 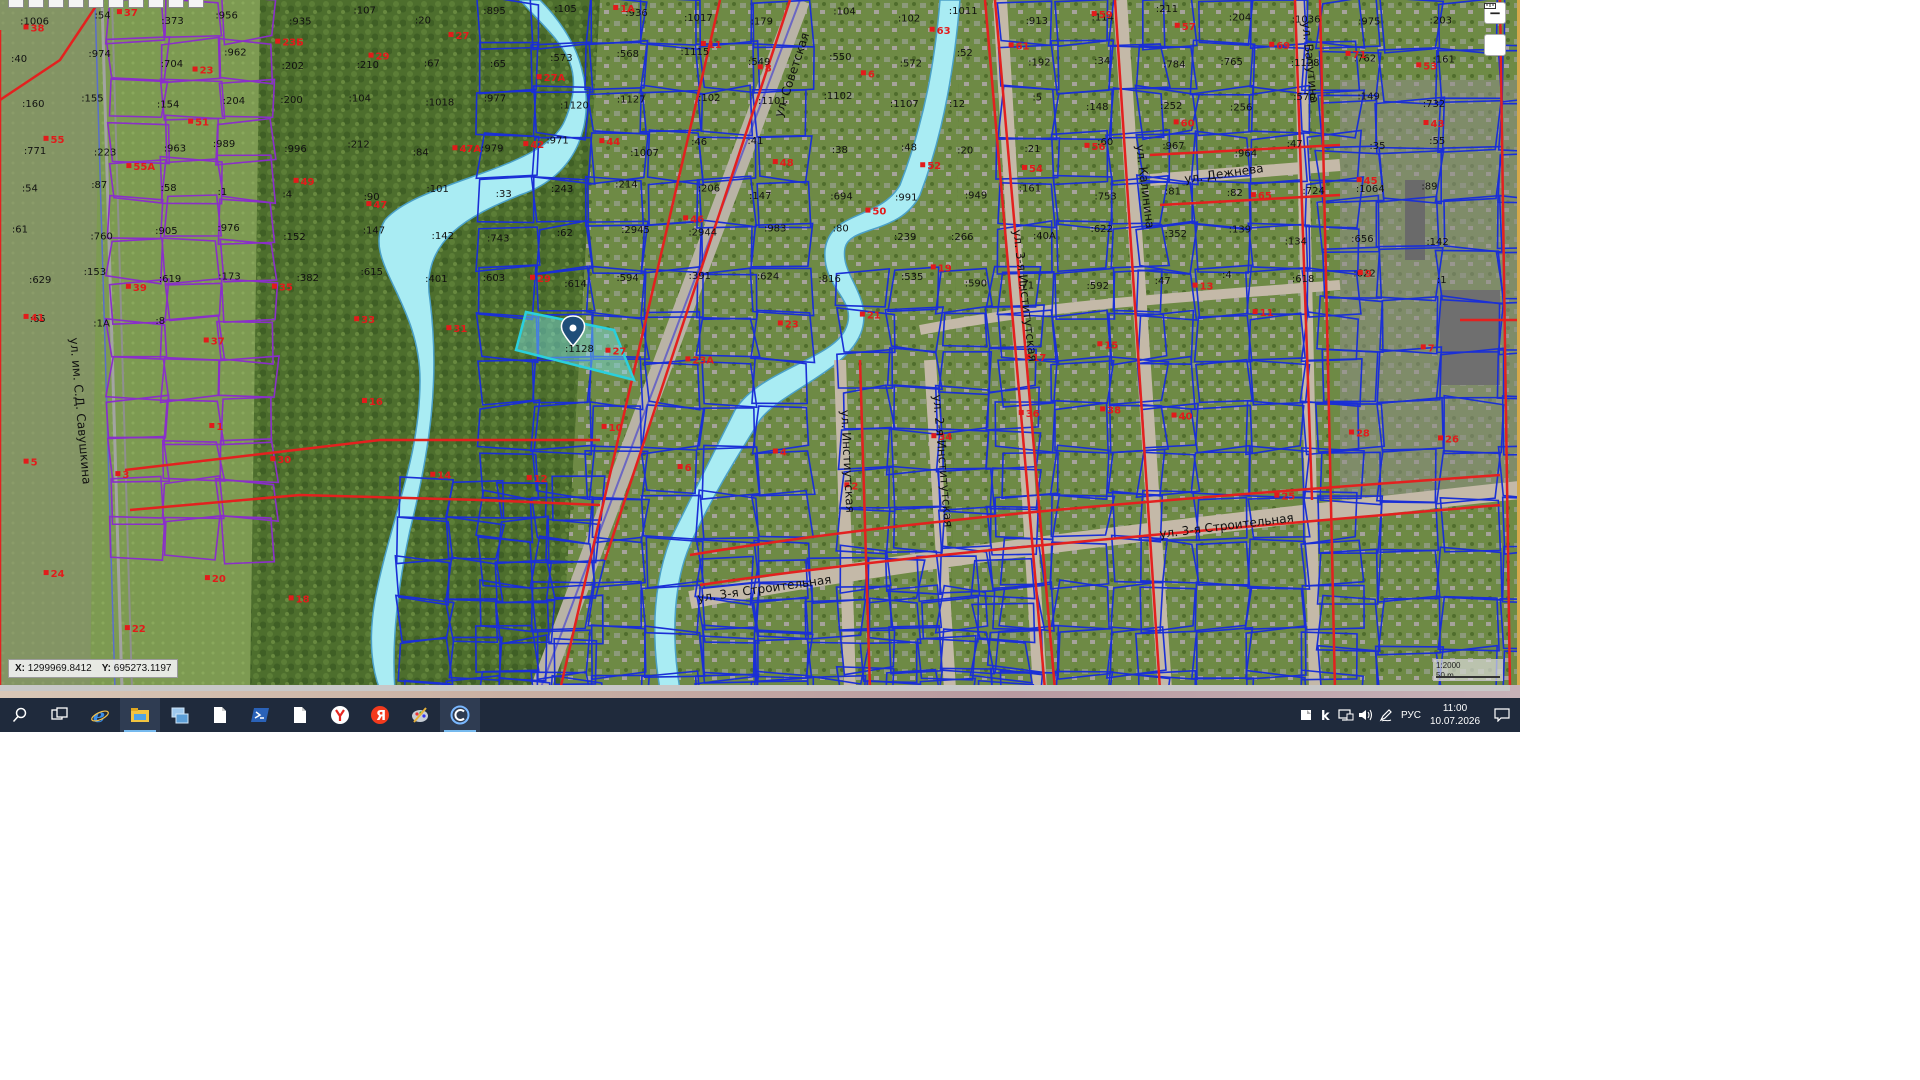 What do you see at coordinates (1185, 417) in the screenshot?
I see `house-number-label: 40` at bounding box center [1185, 417].